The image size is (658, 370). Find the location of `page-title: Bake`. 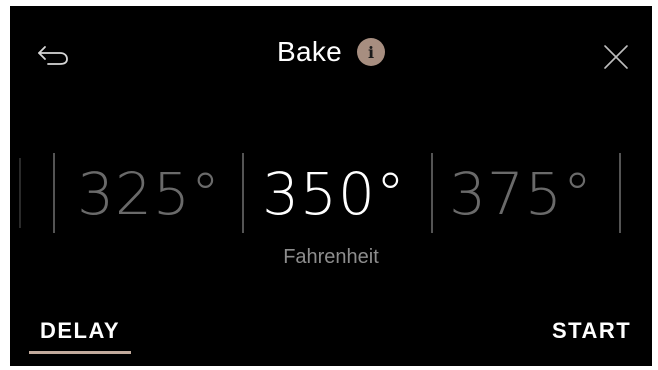

page-title: Bake is located at coordinates (309, 51).